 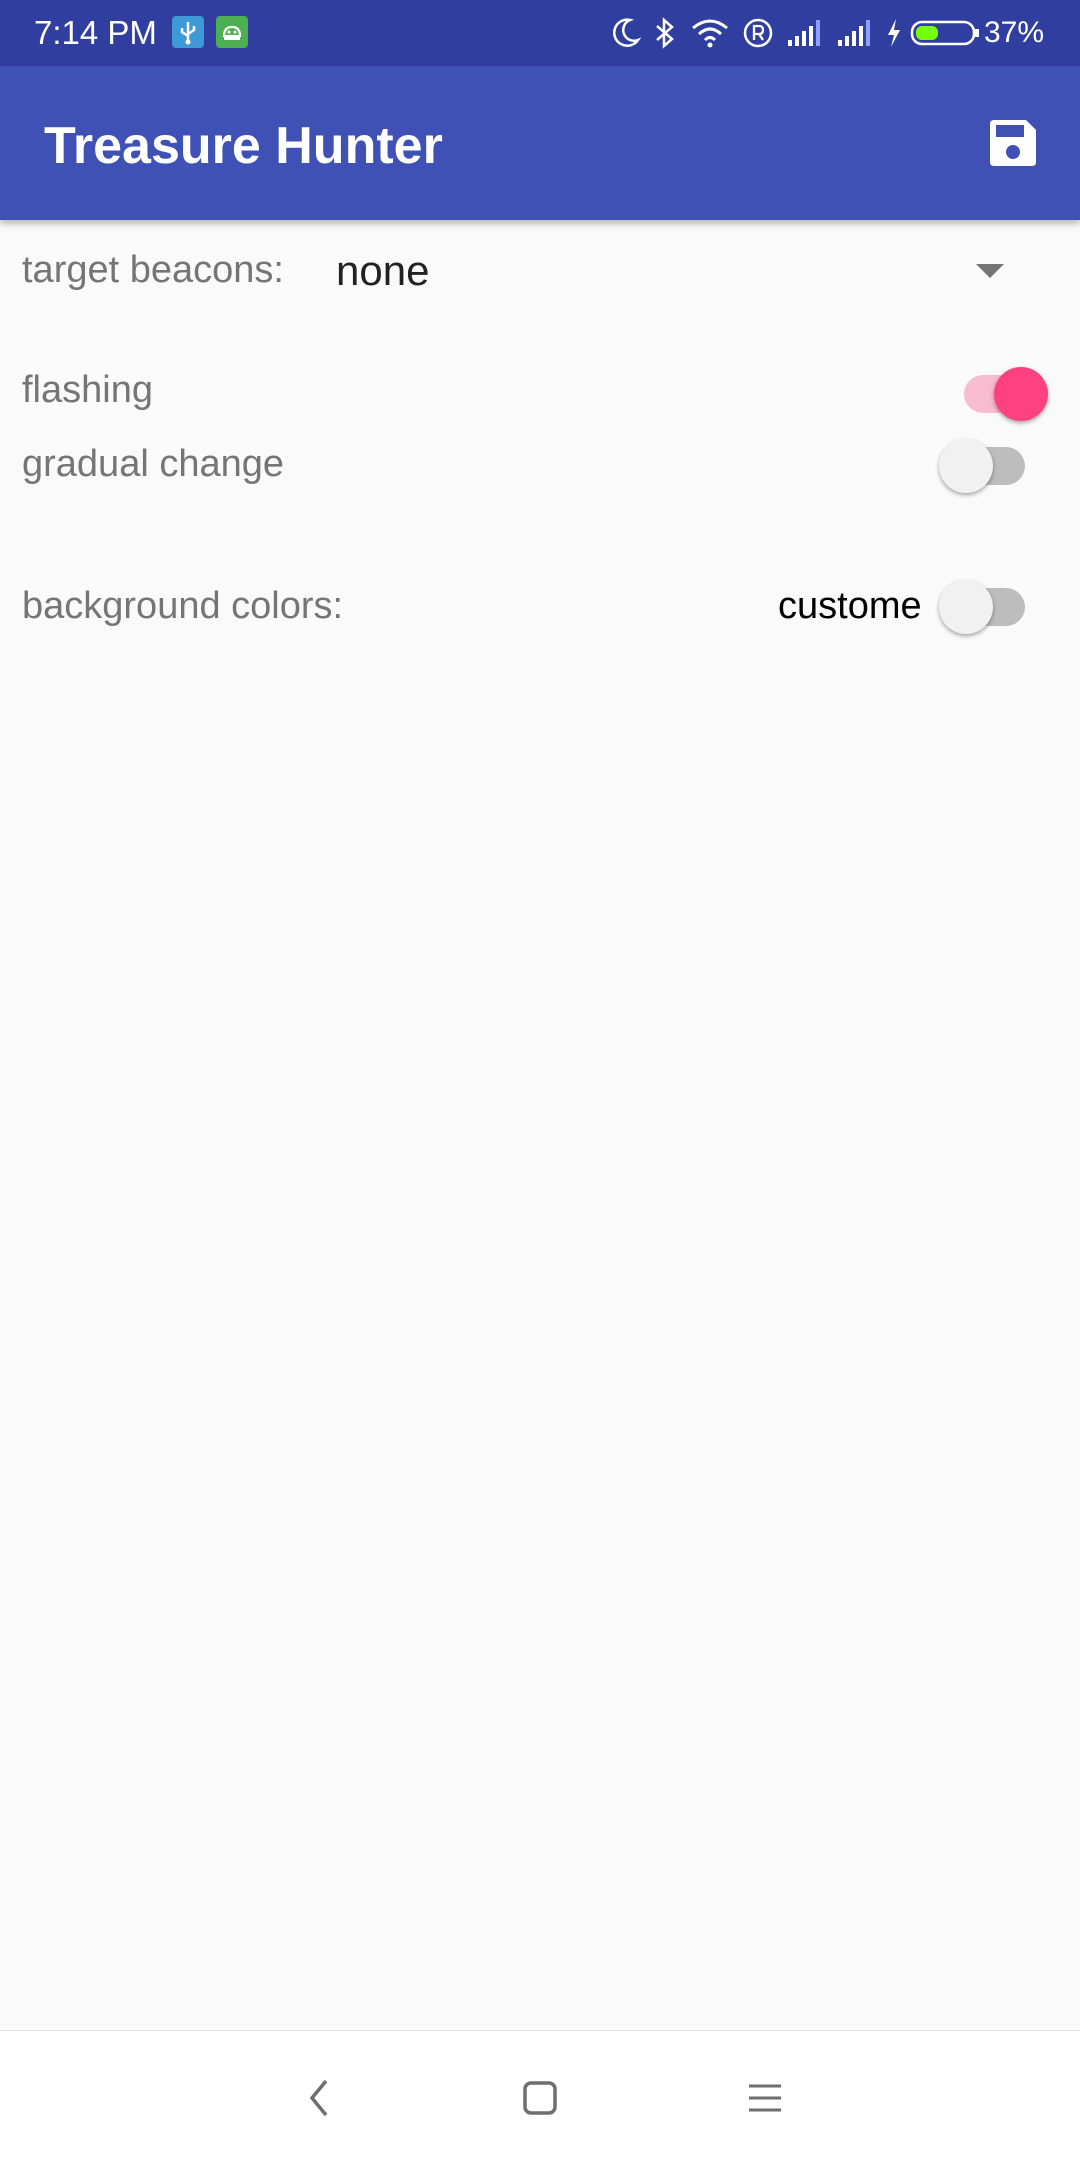 I want to click on back-icon, so click(x=318, y=2098).